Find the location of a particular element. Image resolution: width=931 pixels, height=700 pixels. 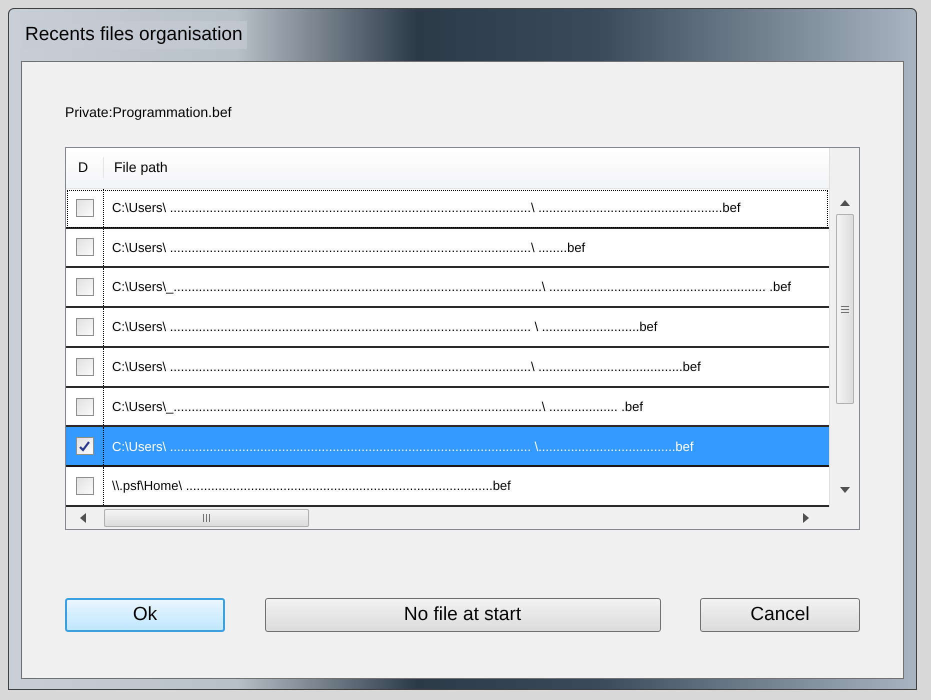

column-header: D is located at coordinates (85, 167).